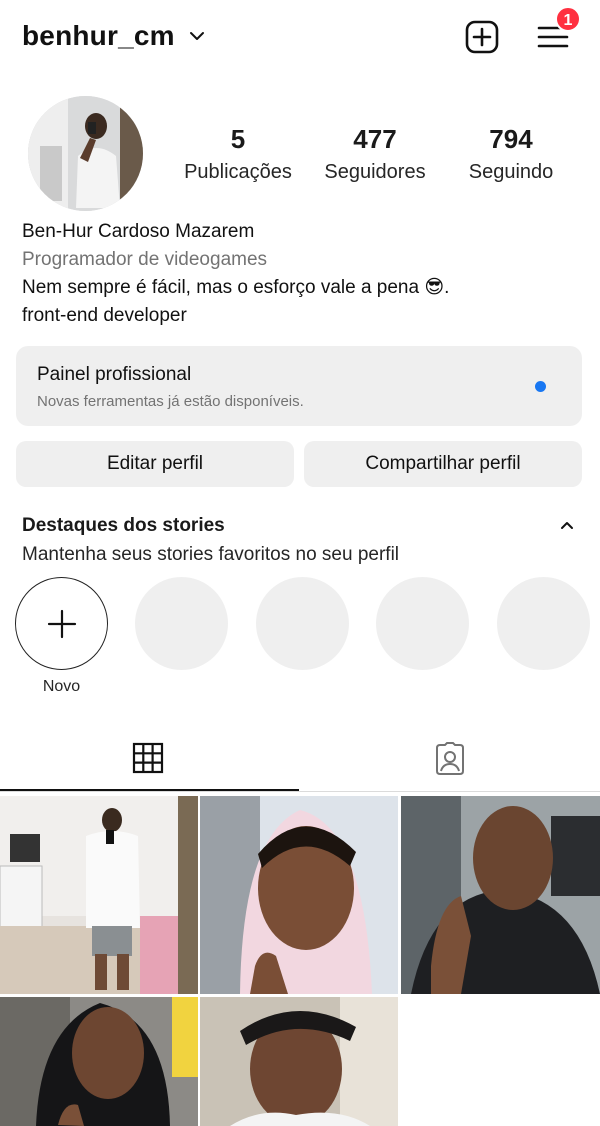 This screenshot has height=1126, width=600. I want to click on profile-category: Programador de videogames, so click(145, 259).